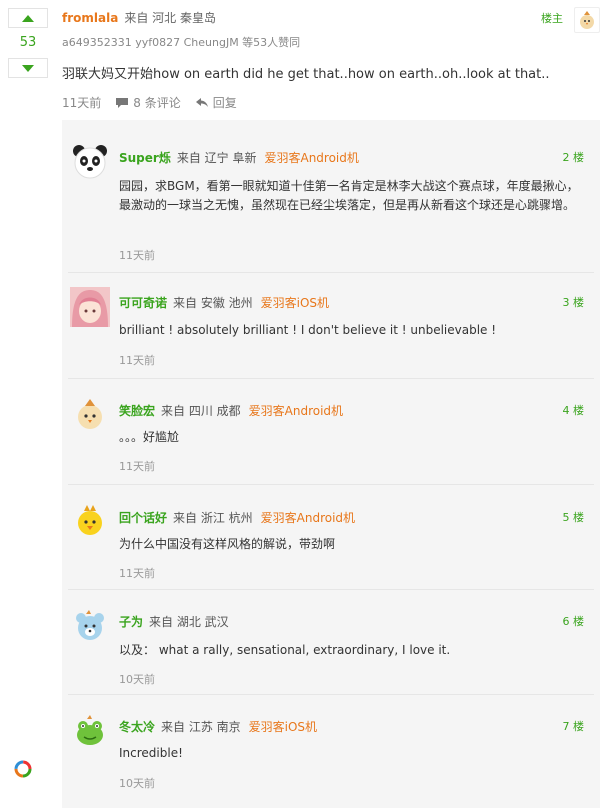  I want to click on main-time: 11天前, so click(82, 103).